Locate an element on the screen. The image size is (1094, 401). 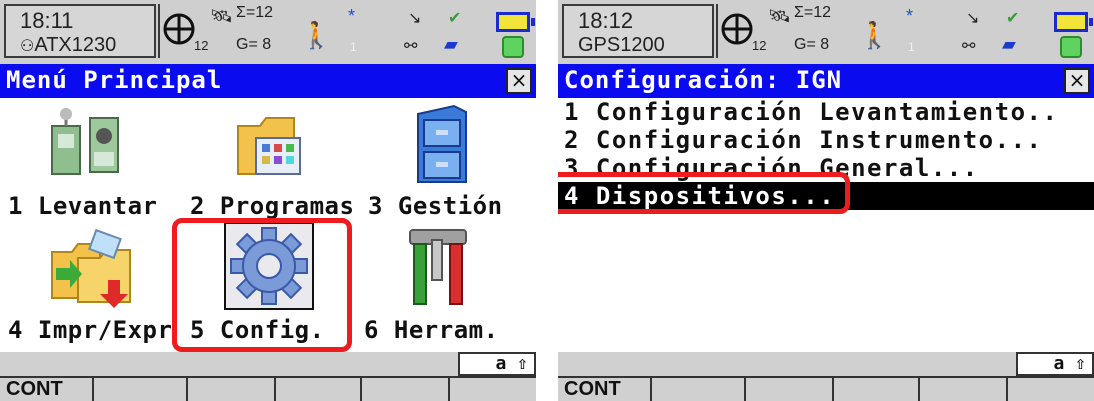
tile-gestion: 3 Gestión is located at coordinates (448, 160).